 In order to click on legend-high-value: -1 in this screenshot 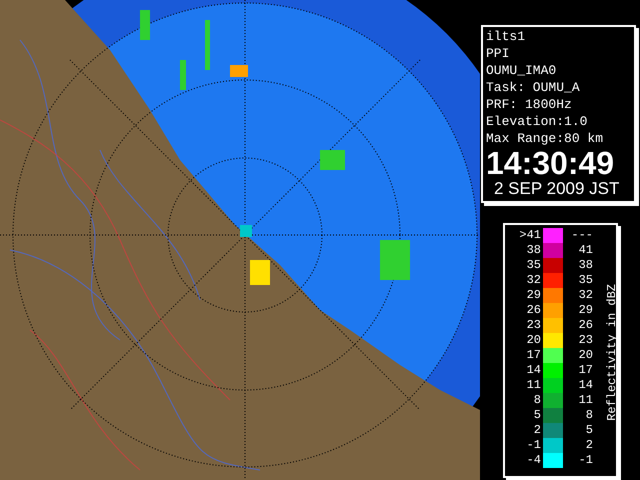, I will do `click(585, 460)`.